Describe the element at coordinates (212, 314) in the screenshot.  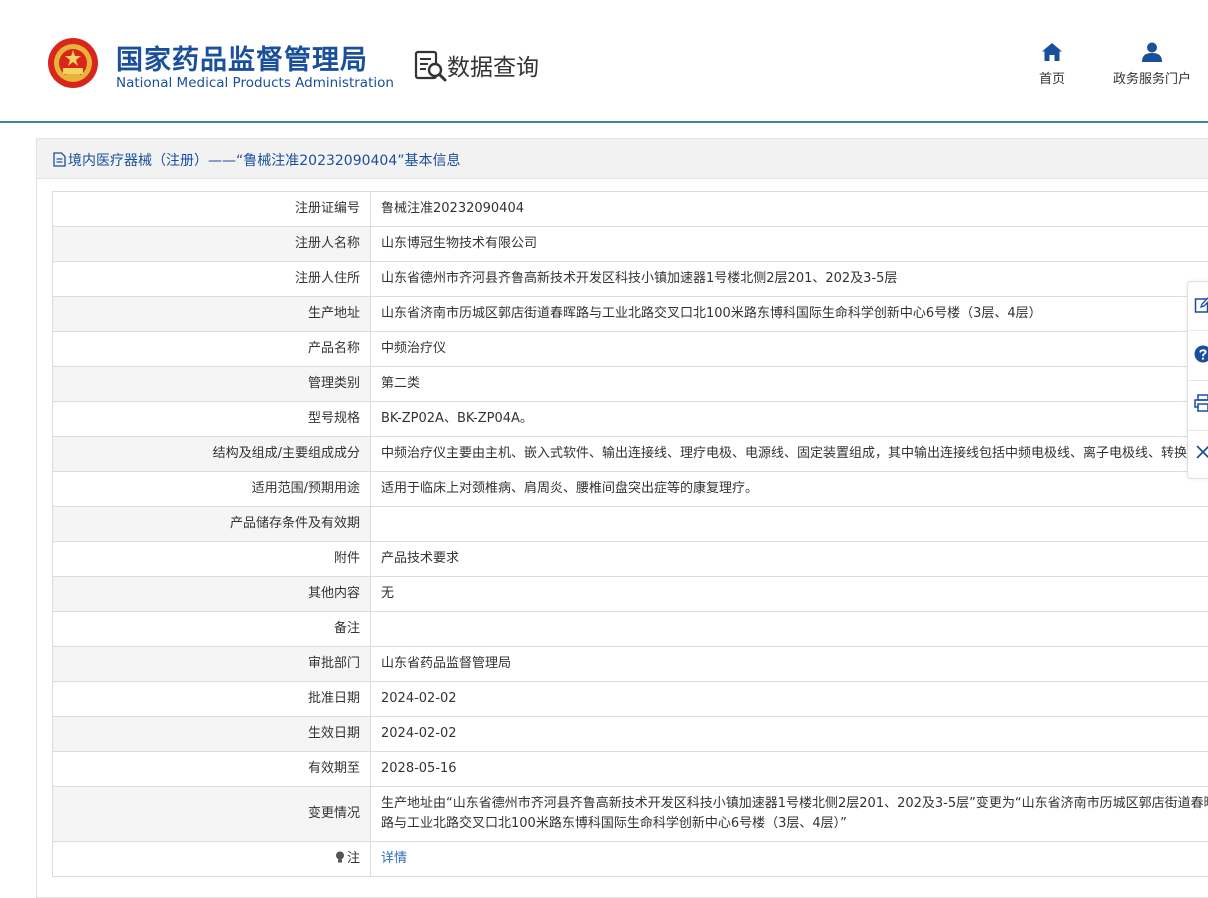
I see `field-label: 生产地址` at that location.